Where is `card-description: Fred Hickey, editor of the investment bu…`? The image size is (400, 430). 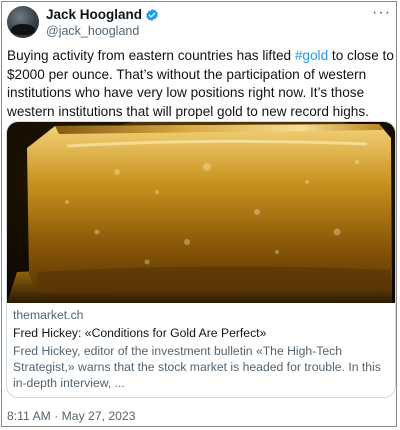 card-description: Fred Hickey, editor of the investment bu… is located at coordinates (202, 367).